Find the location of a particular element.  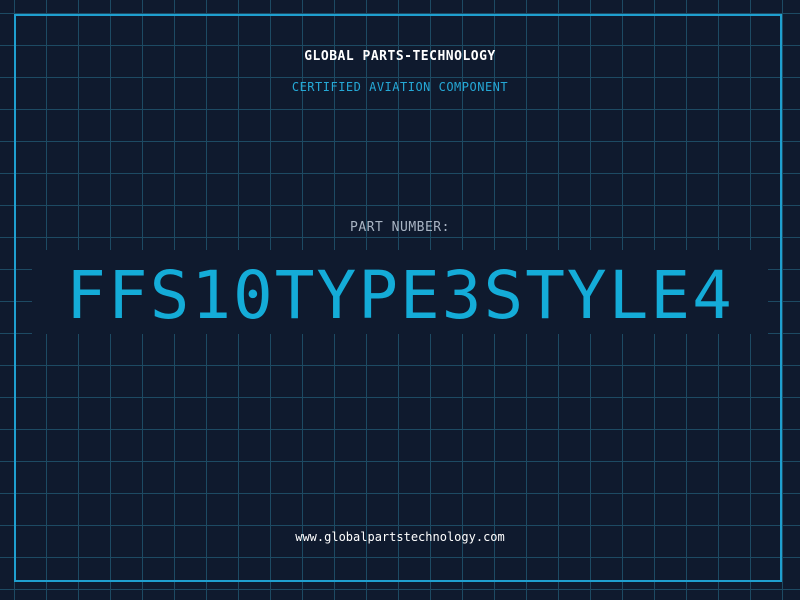

part-number-value: FFS10TYPE3STYLE4 is located at coordinates (400, 295).